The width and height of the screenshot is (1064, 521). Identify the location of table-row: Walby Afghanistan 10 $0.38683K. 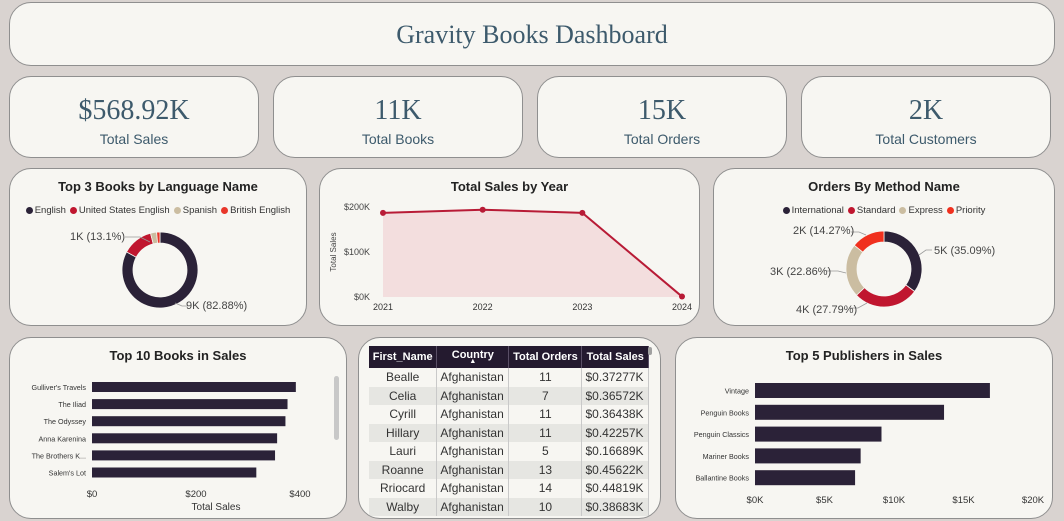
(509, 506).